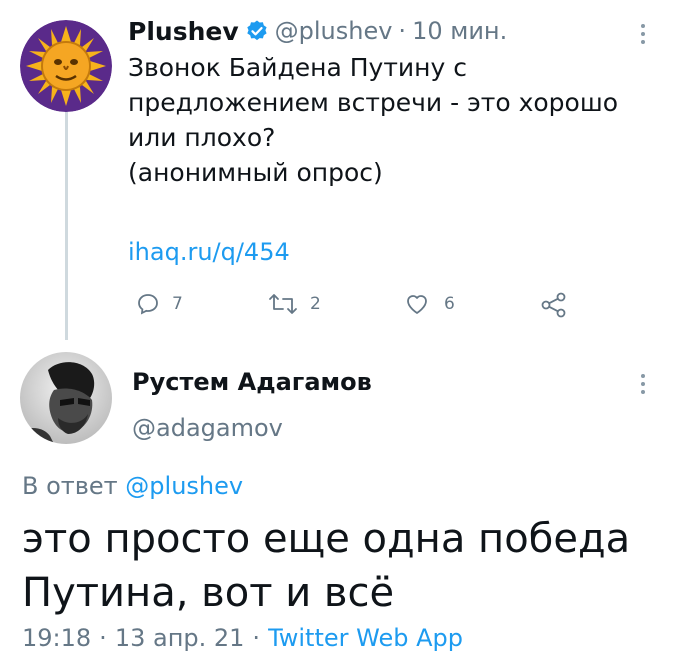 The width and height of the screenshot is (680, 670). I want to click on share-action, so click(554, 305).